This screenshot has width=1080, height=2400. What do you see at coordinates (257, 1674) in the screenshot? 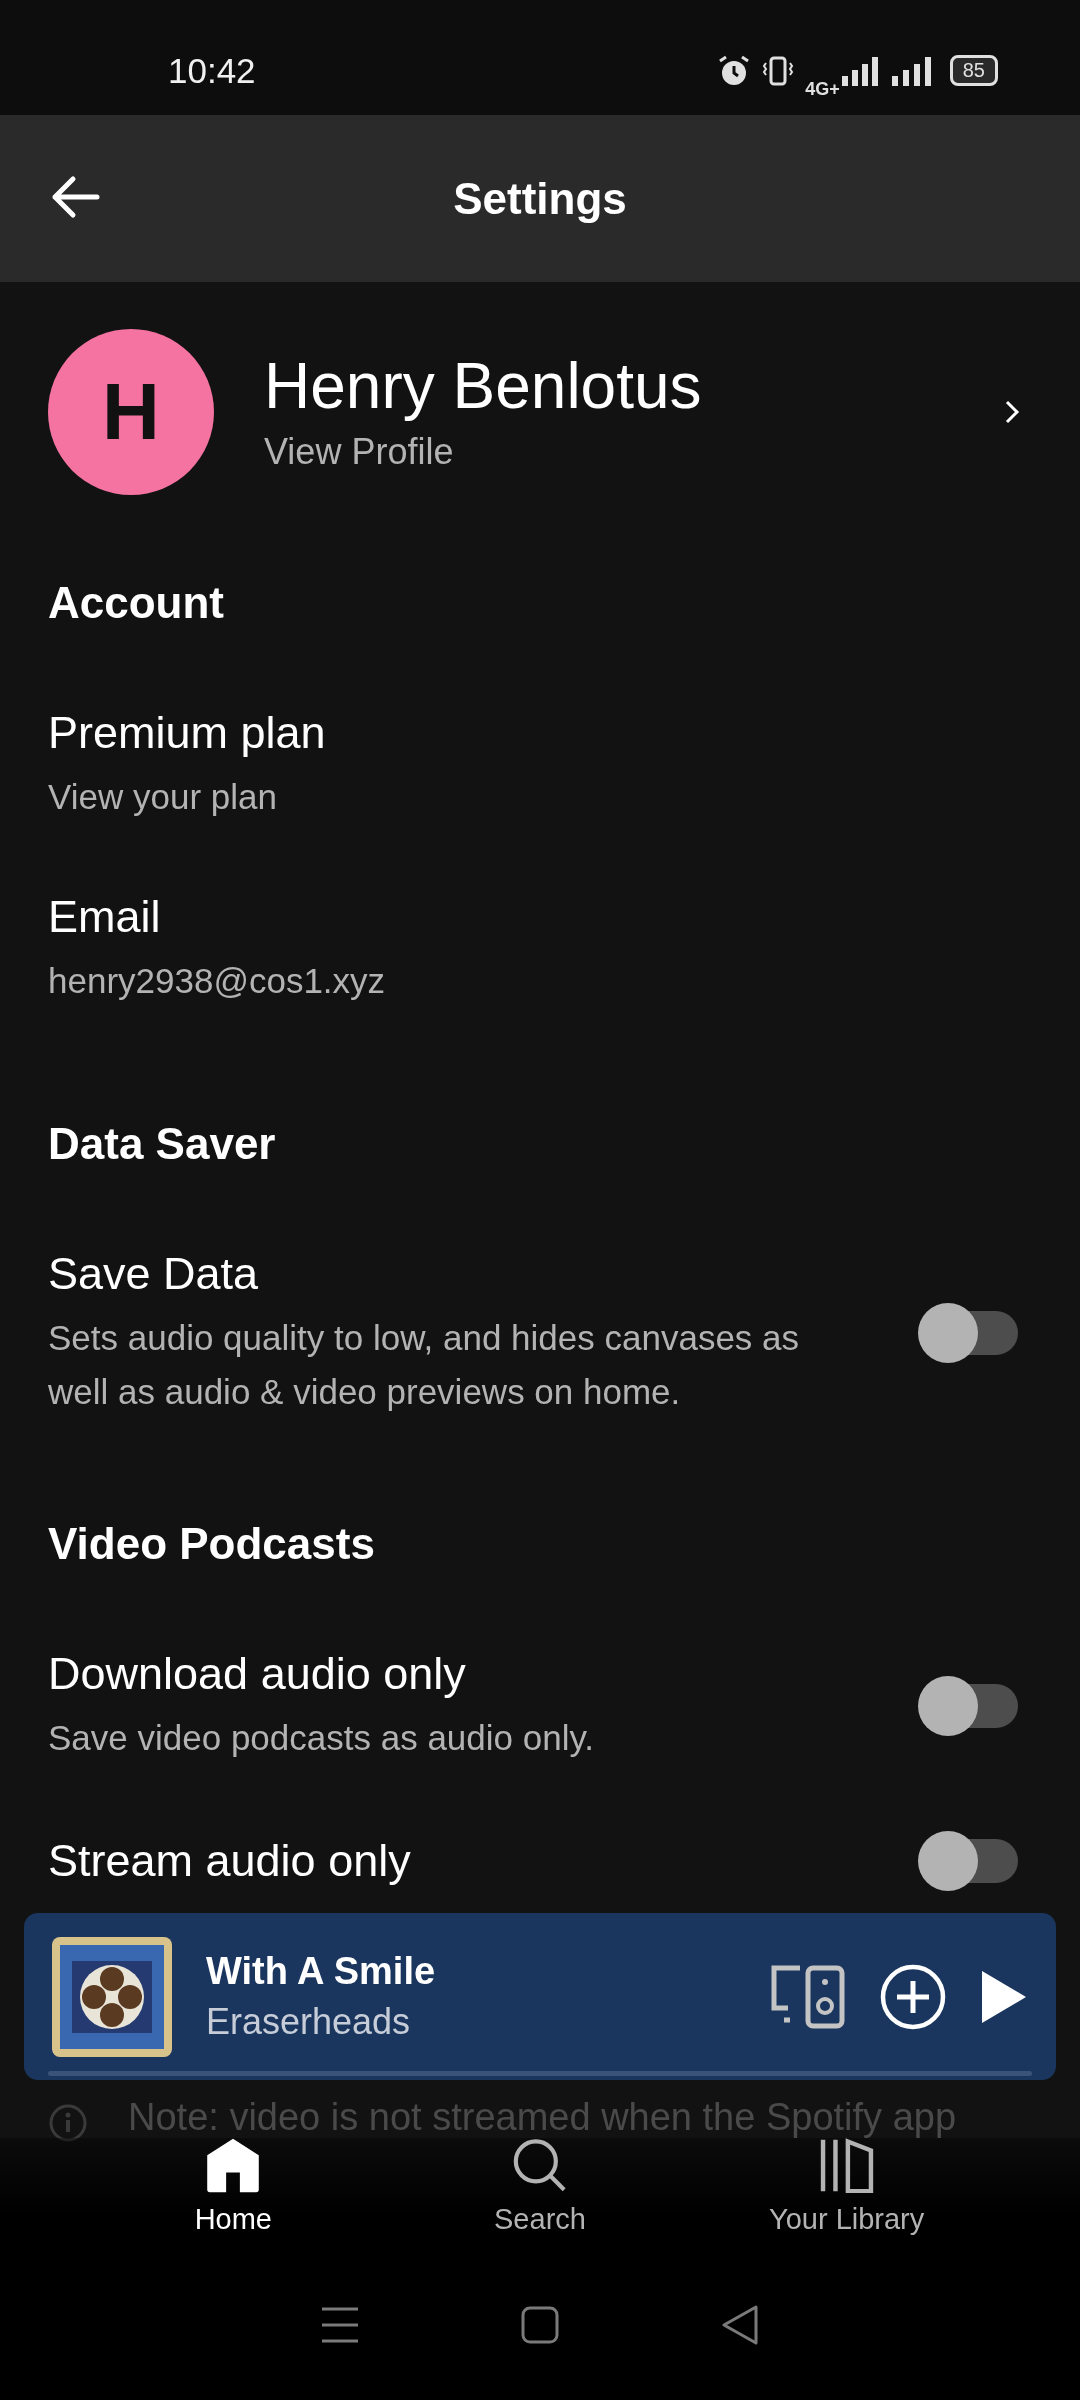
I see `setting-title: Download audio only` at bounding box center [257, 1674].